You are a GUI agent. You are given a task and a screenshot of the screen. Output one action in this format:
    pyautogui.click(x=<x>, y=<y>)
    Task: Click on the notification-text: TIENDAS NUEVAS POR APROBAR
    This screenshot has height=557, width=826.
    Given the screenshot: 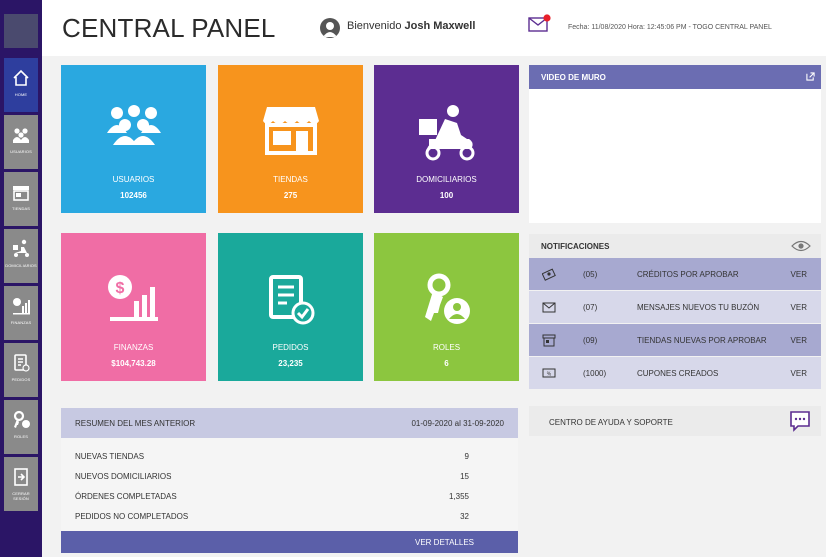 What is the action you would take?
    pyautogui.click(x=702, y=340)
    